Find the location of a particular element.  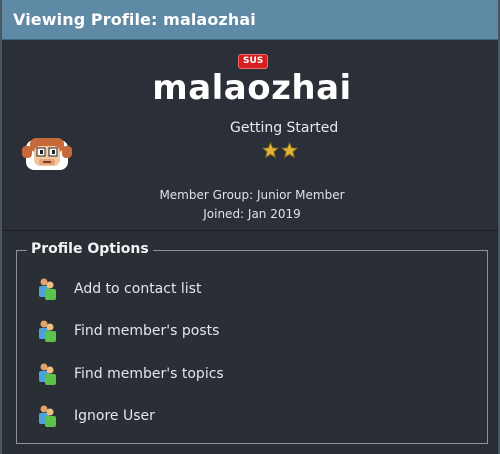

profile-options-legend: Profile Options is located at coordinates (90, 249).